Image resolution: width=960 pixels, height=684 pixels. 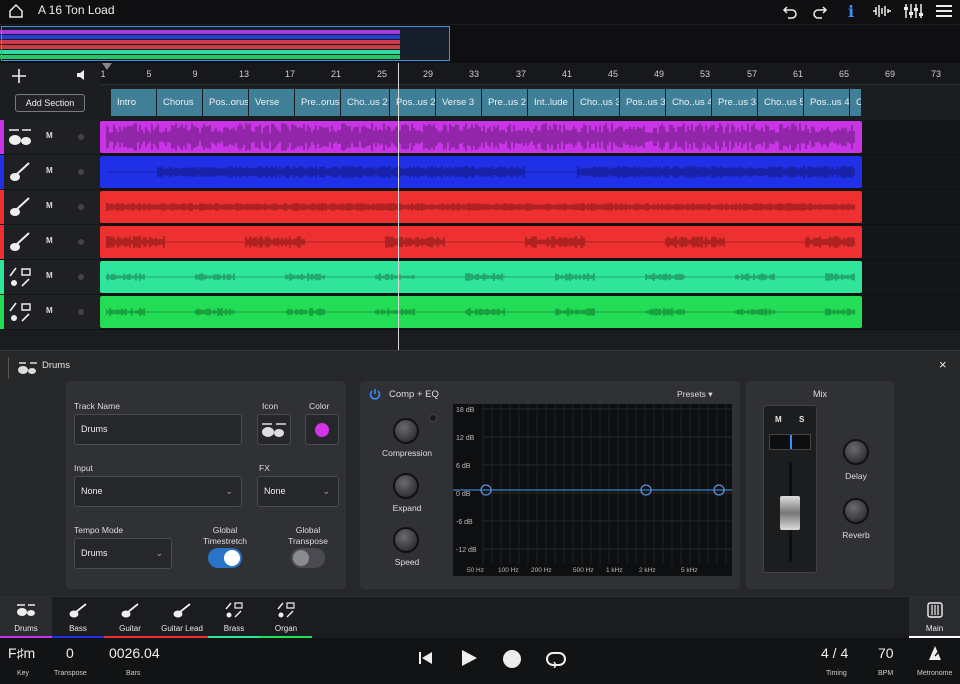 What do you see at coordinates (944, 11) in the screenshot?
I see `menu-icon` at bounding box center [944, 11].